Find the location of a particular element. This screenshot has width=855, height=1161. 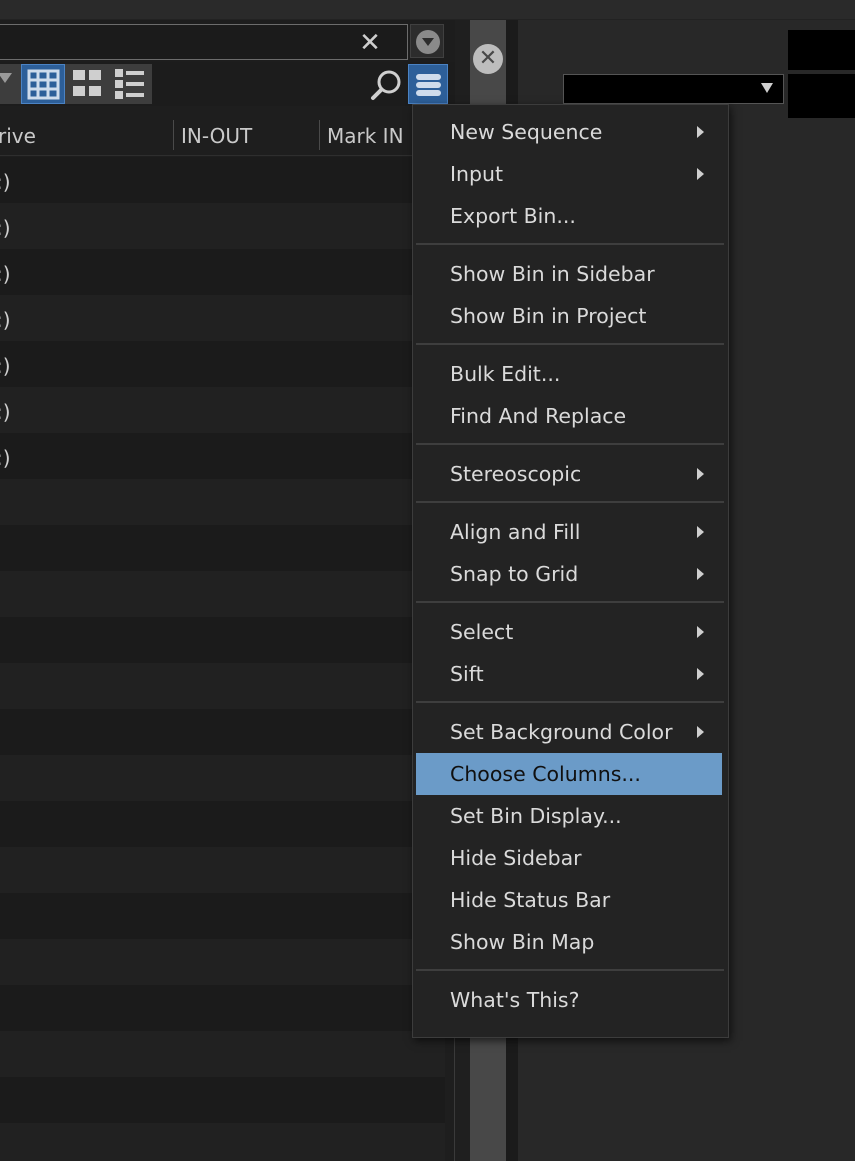

menu-item-show-bin-in-sidebar: Show Bin in Sidebar is located at coordinates (569, 274).